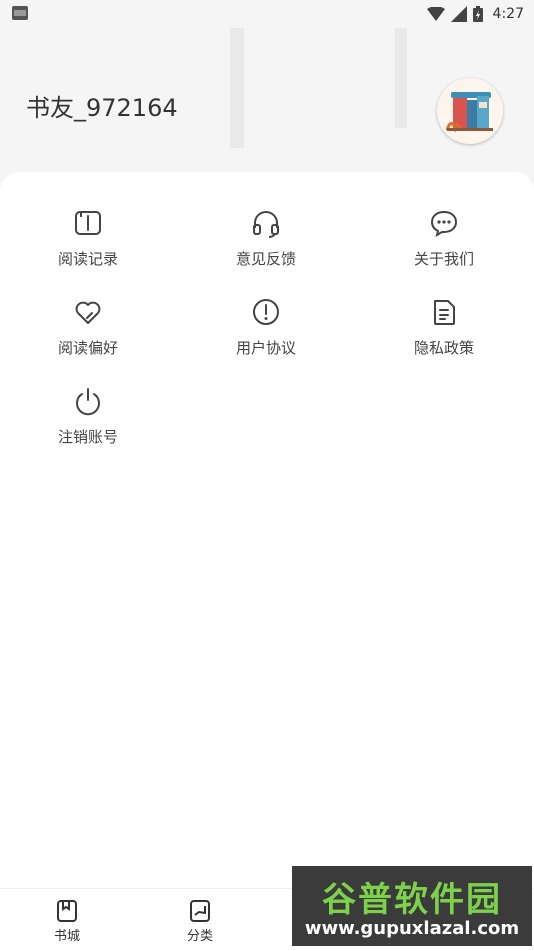  What do you see at coordinates (412, 928) in the screenshot?
I see `watermark-url: www.gupuxlazal.com` at bounding box center [412, 928].